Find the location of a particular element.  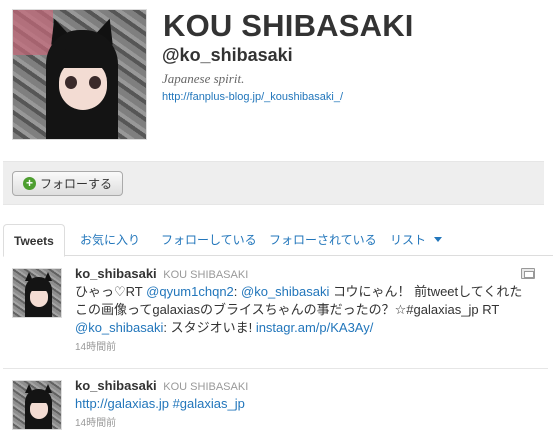

tab-tweets-label: Tweets is located at coordinates (34, 241).